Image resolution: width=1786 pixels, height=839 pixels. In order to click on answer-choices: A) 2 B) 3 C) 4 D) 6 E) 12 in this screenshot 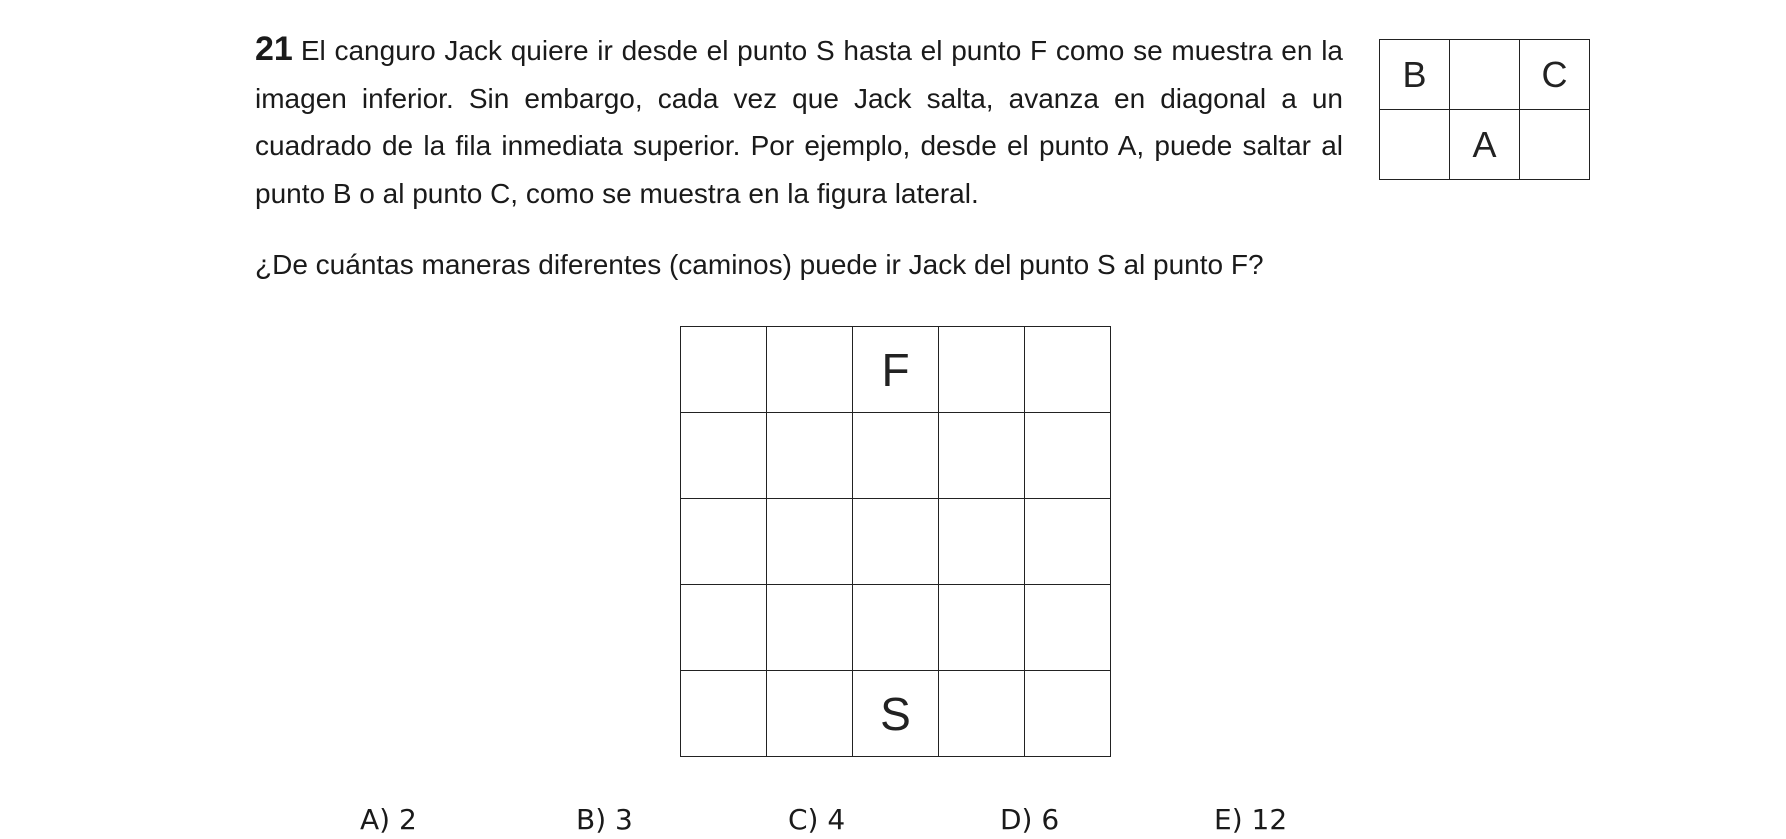, I will do `click(893, 819)`.